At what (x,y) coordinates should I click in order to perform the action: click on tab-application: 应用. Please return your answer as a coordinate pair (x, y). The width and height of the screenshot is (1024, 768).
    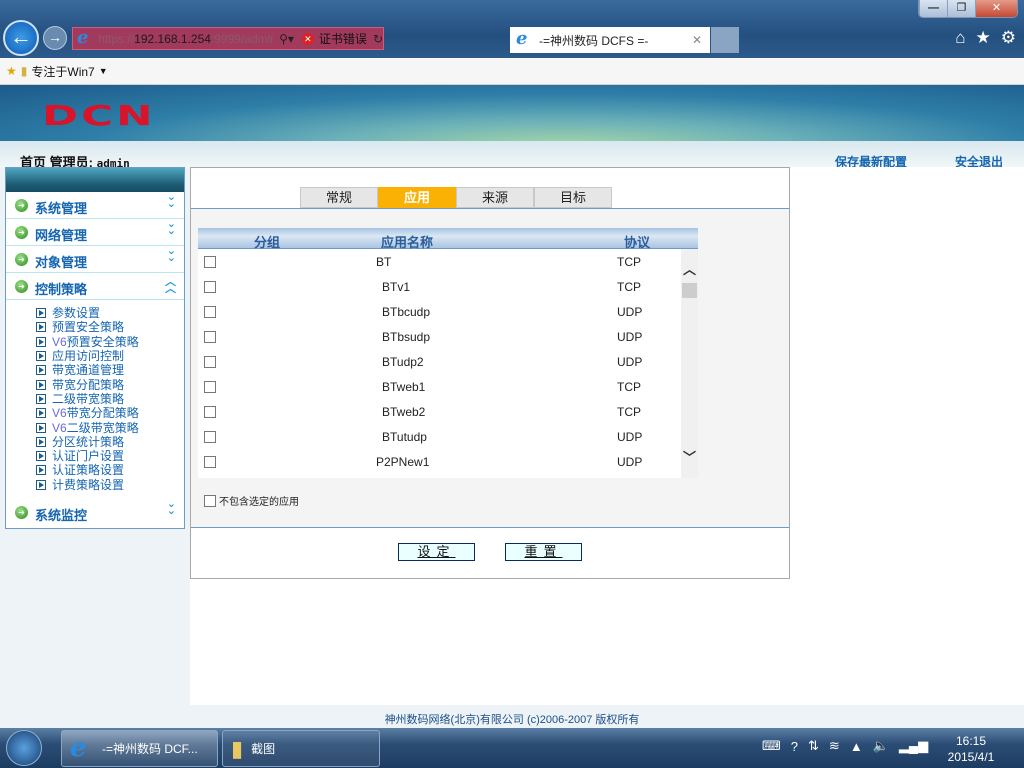
    Looking at the image, I should click on (417, 197).